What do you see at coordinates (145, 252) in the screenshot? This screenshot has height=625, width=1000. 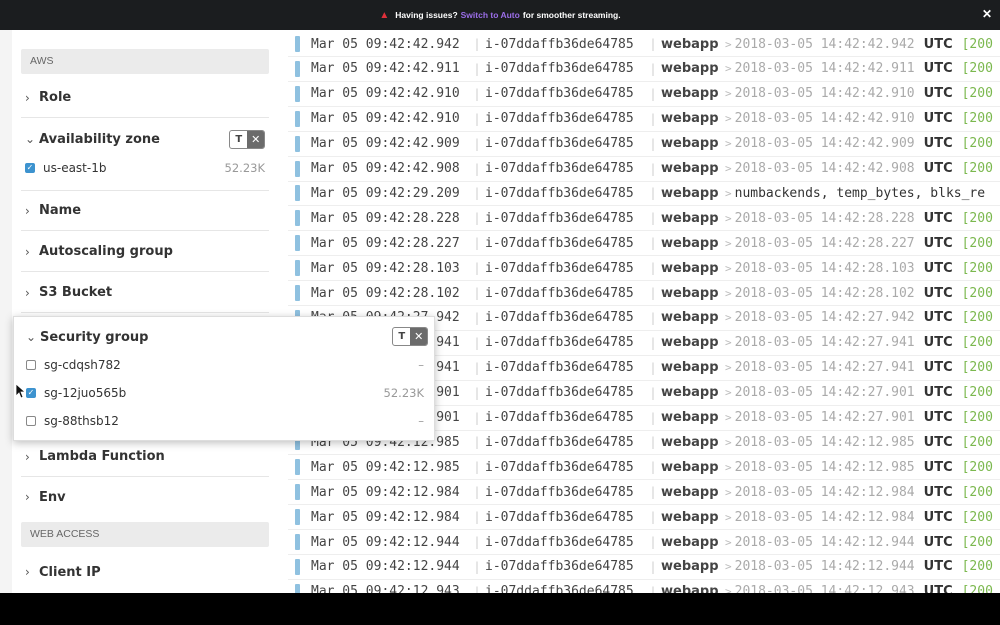 I see `facet-autoscaling-group: › Autoscaling group` at bounding box center [145, 252].